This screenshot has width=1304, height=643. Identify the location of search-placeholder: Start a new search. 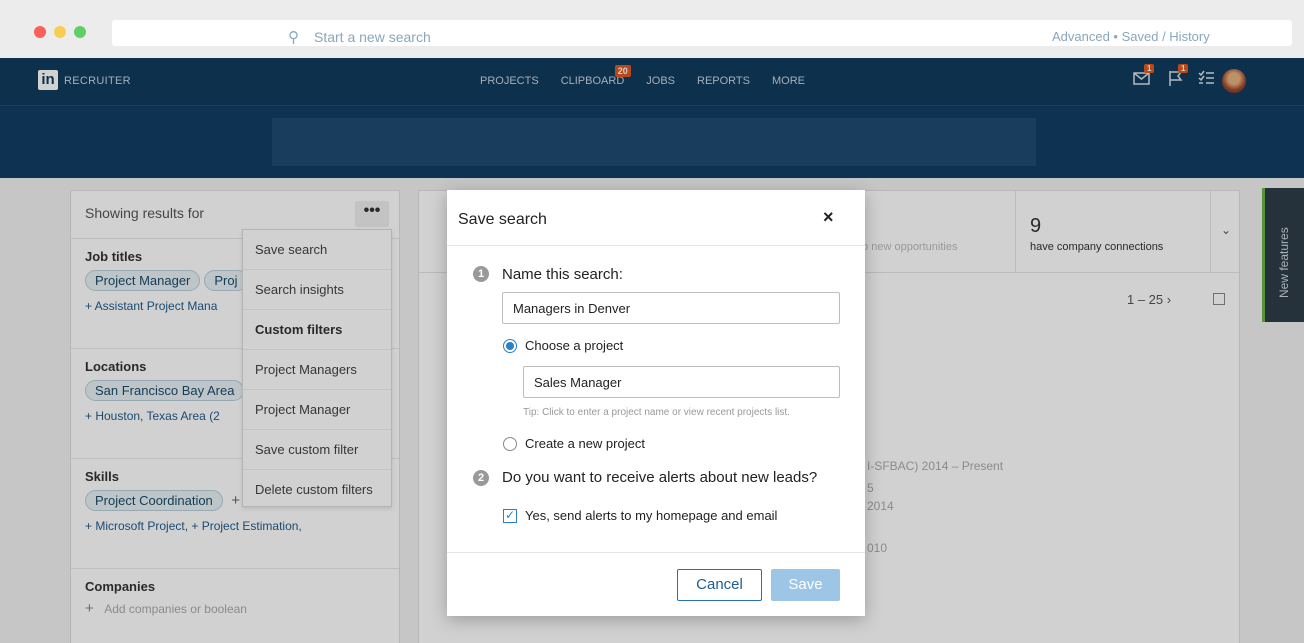
(372, 37).